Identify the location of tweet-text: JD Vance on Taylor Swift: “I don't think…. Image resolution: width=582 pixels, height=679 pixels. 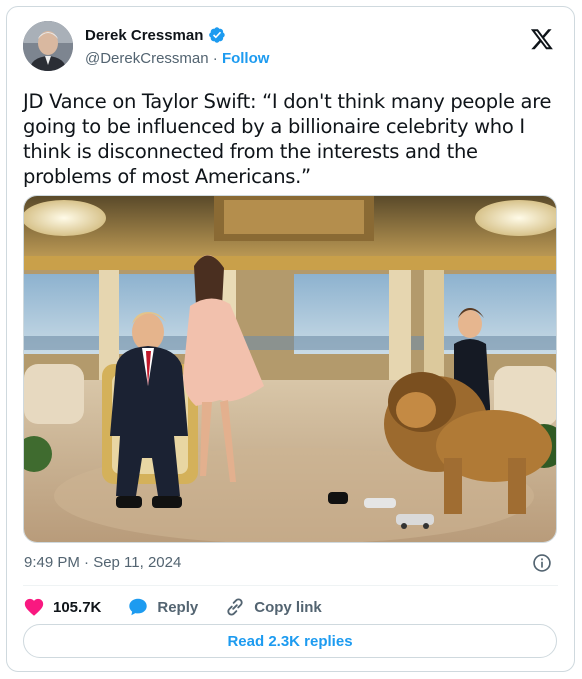
(287, 139).